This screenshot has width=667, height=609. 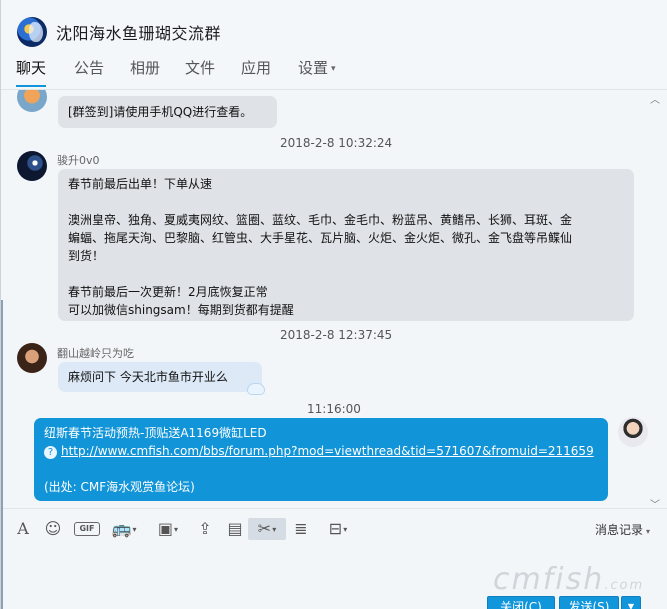 What do you see at coordinates (95, 353) in the screenshot?
I see `sender-name: 翻山越岭只为吃` at bounding box center [95, 353].